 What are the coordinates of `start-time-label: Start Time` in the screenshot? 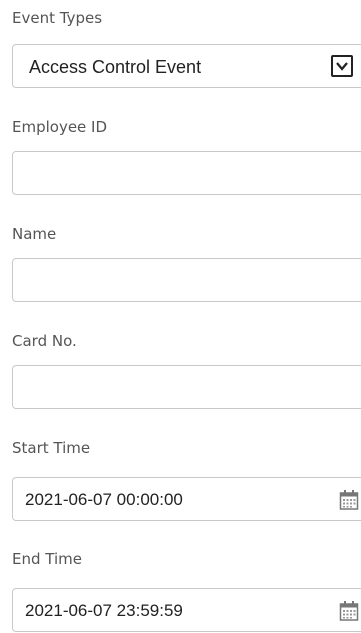 It's located at (51, 448).